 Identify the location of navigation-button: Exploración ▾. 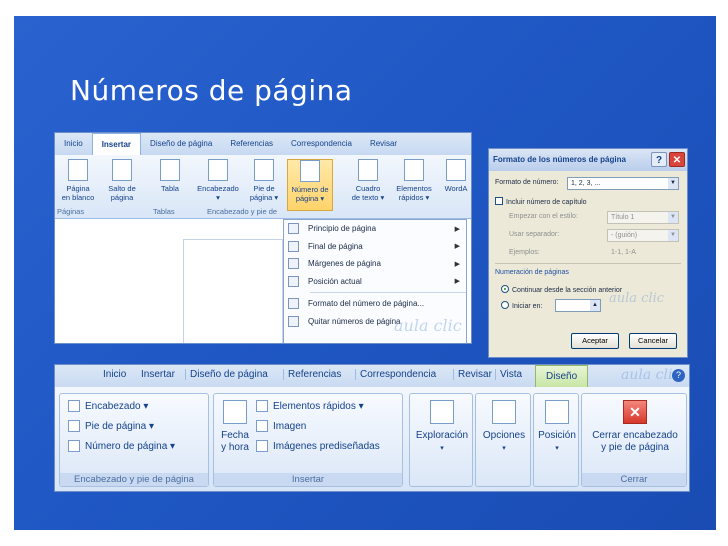
(442, 427).